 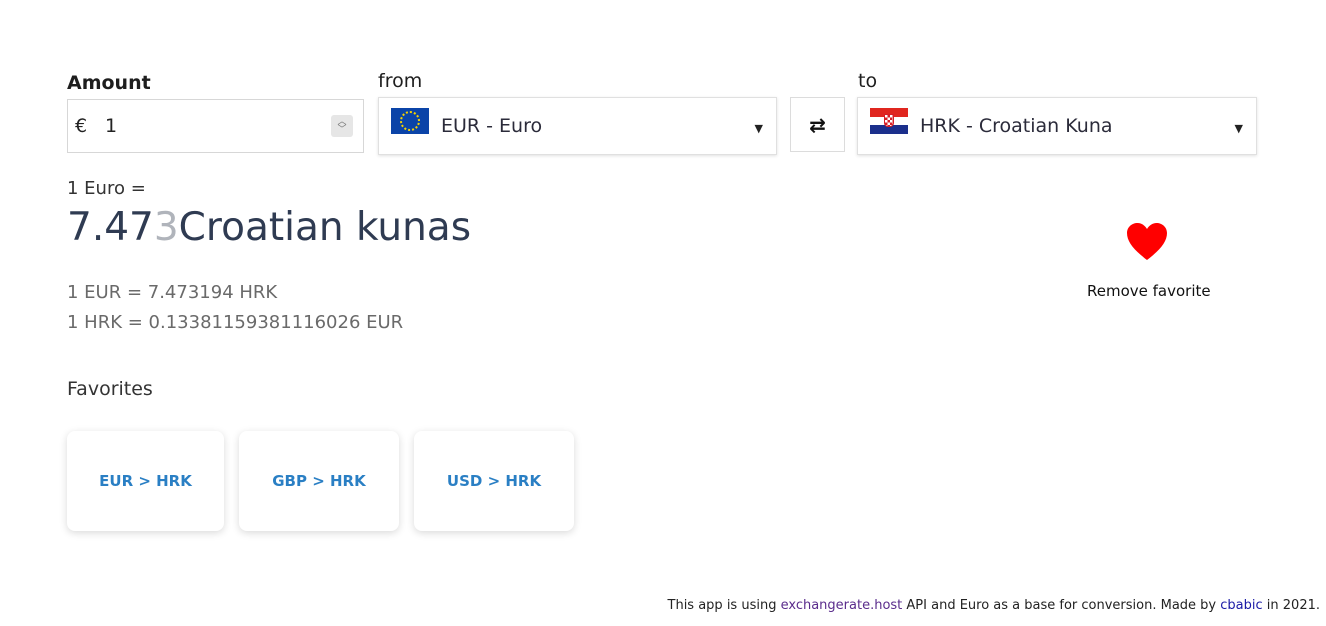 I want to click on rate-hrk-to-eur: 1 HRK = 0.13381159381116026 EUR, so click(x=235, y=322).